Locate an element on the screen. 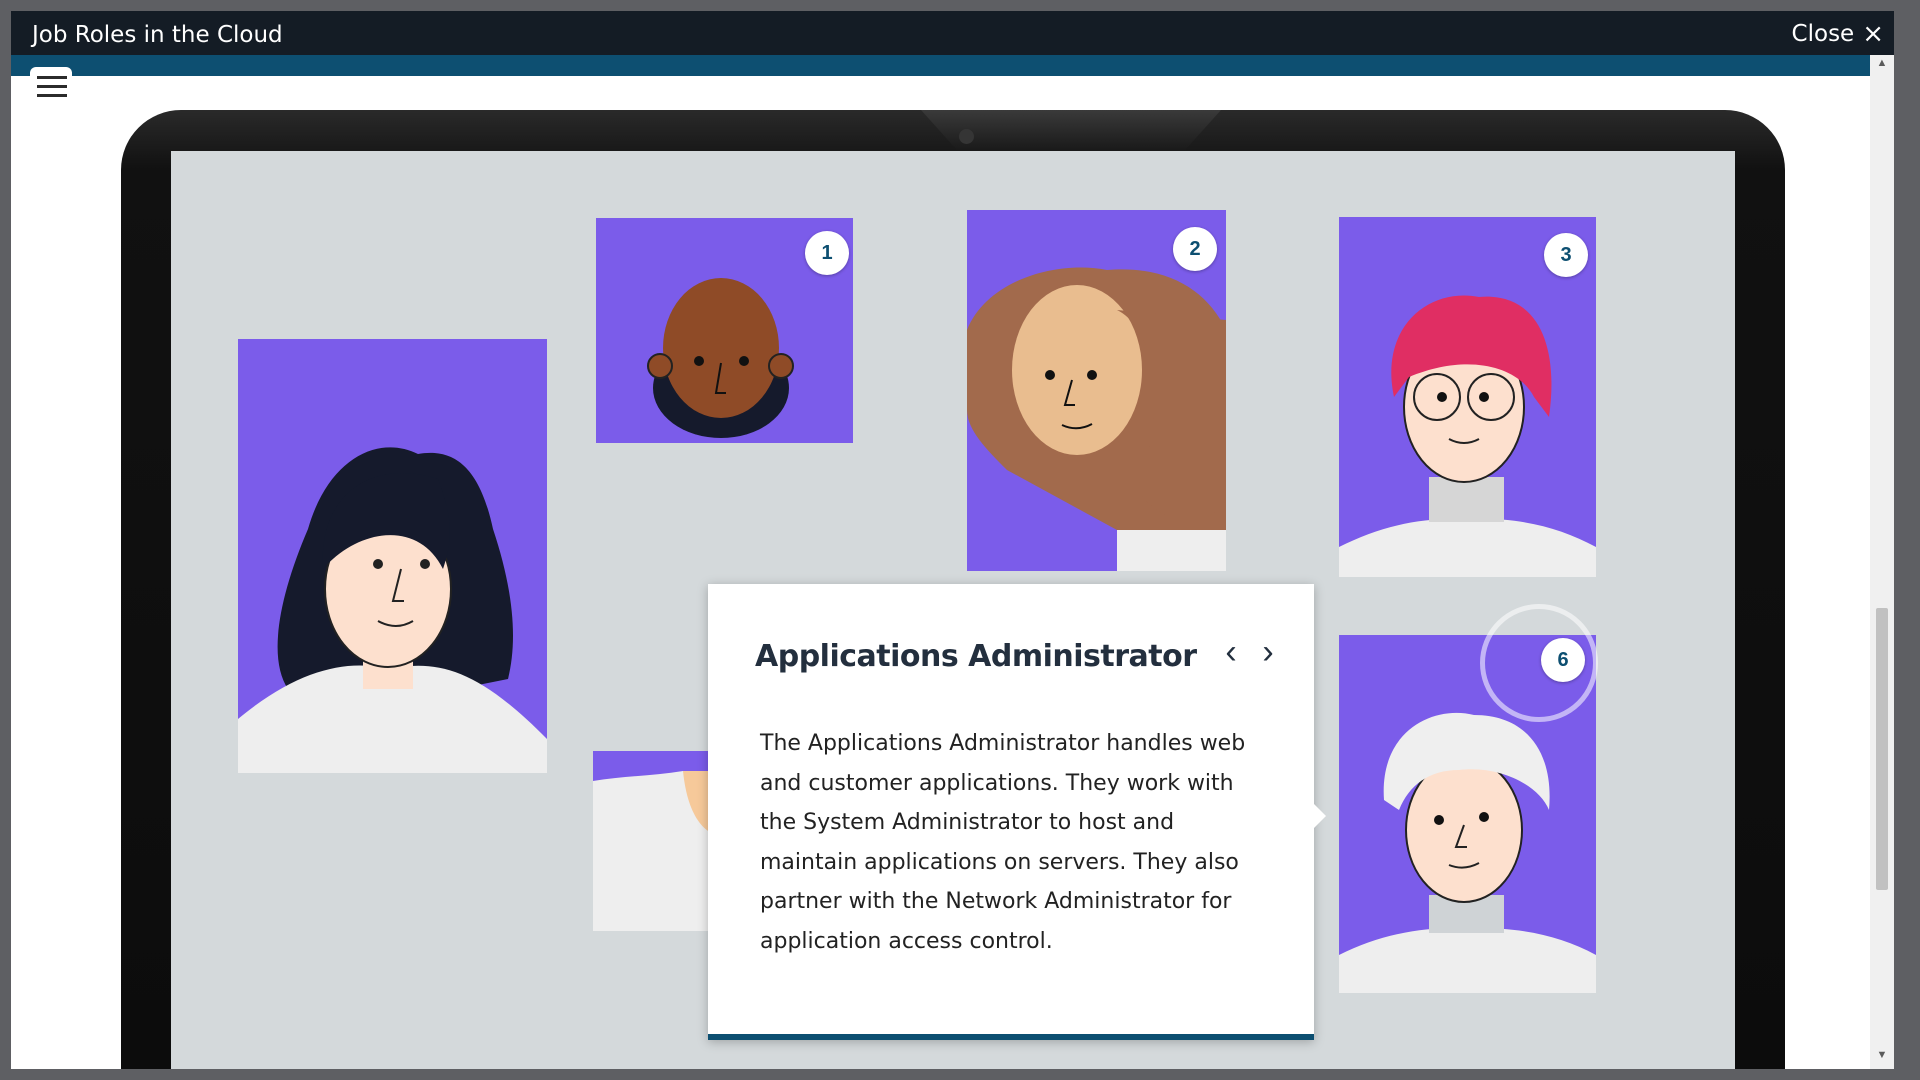  hamburger-icon is located at coordinates (52, 77).